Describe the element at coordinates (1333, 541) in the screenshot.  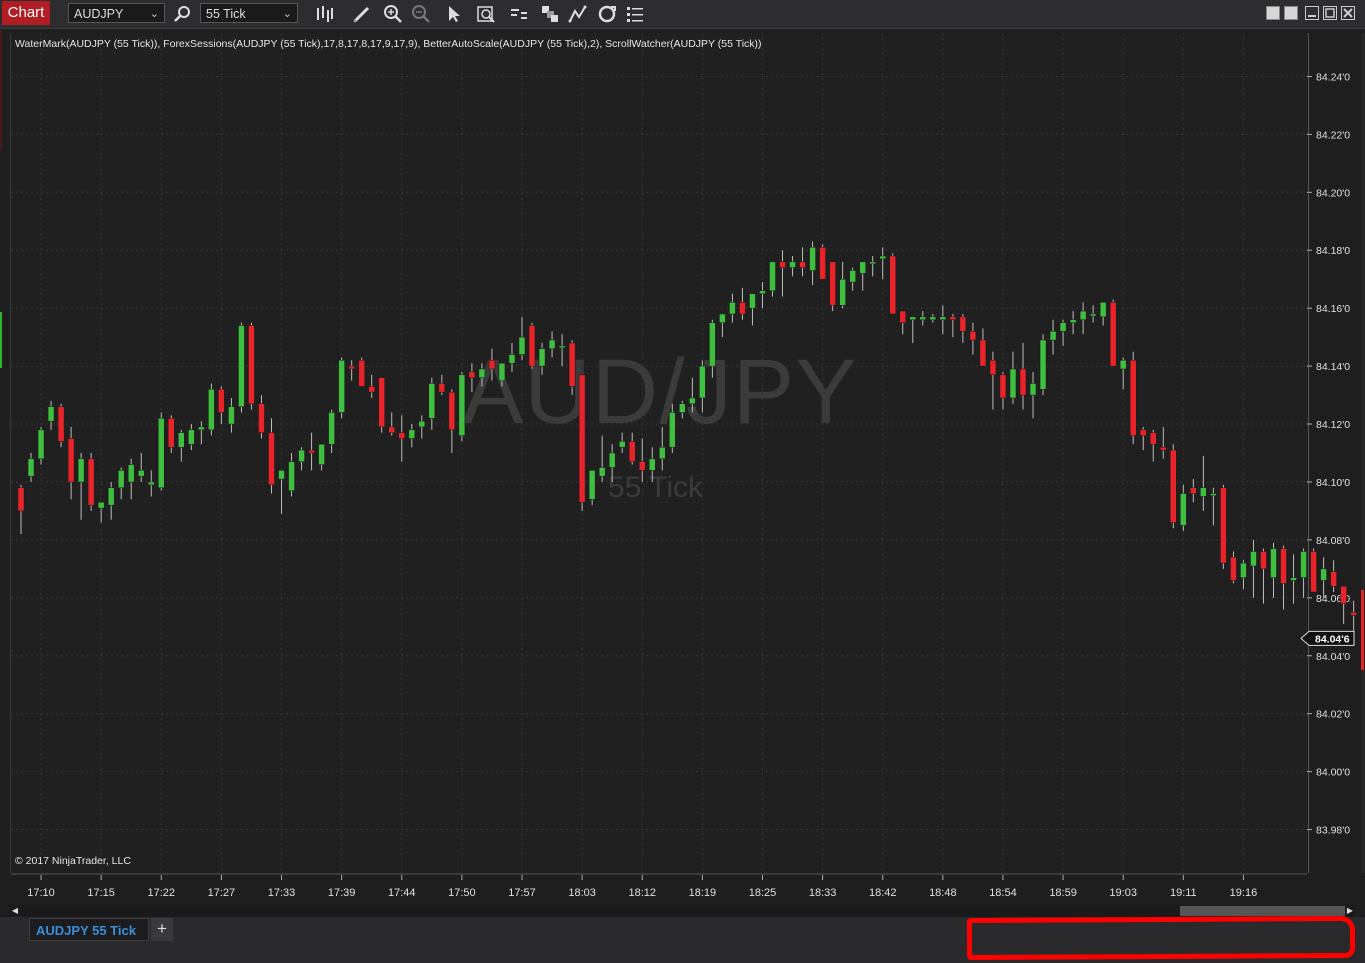
I see `y-axis-tick-label: 84.08'0` at that location.